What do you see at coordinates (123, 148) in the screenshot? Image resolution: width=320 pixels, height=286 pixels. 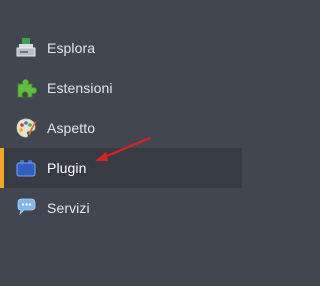 I see `annotation-arrow-icon` at bounding box center [123, 148].